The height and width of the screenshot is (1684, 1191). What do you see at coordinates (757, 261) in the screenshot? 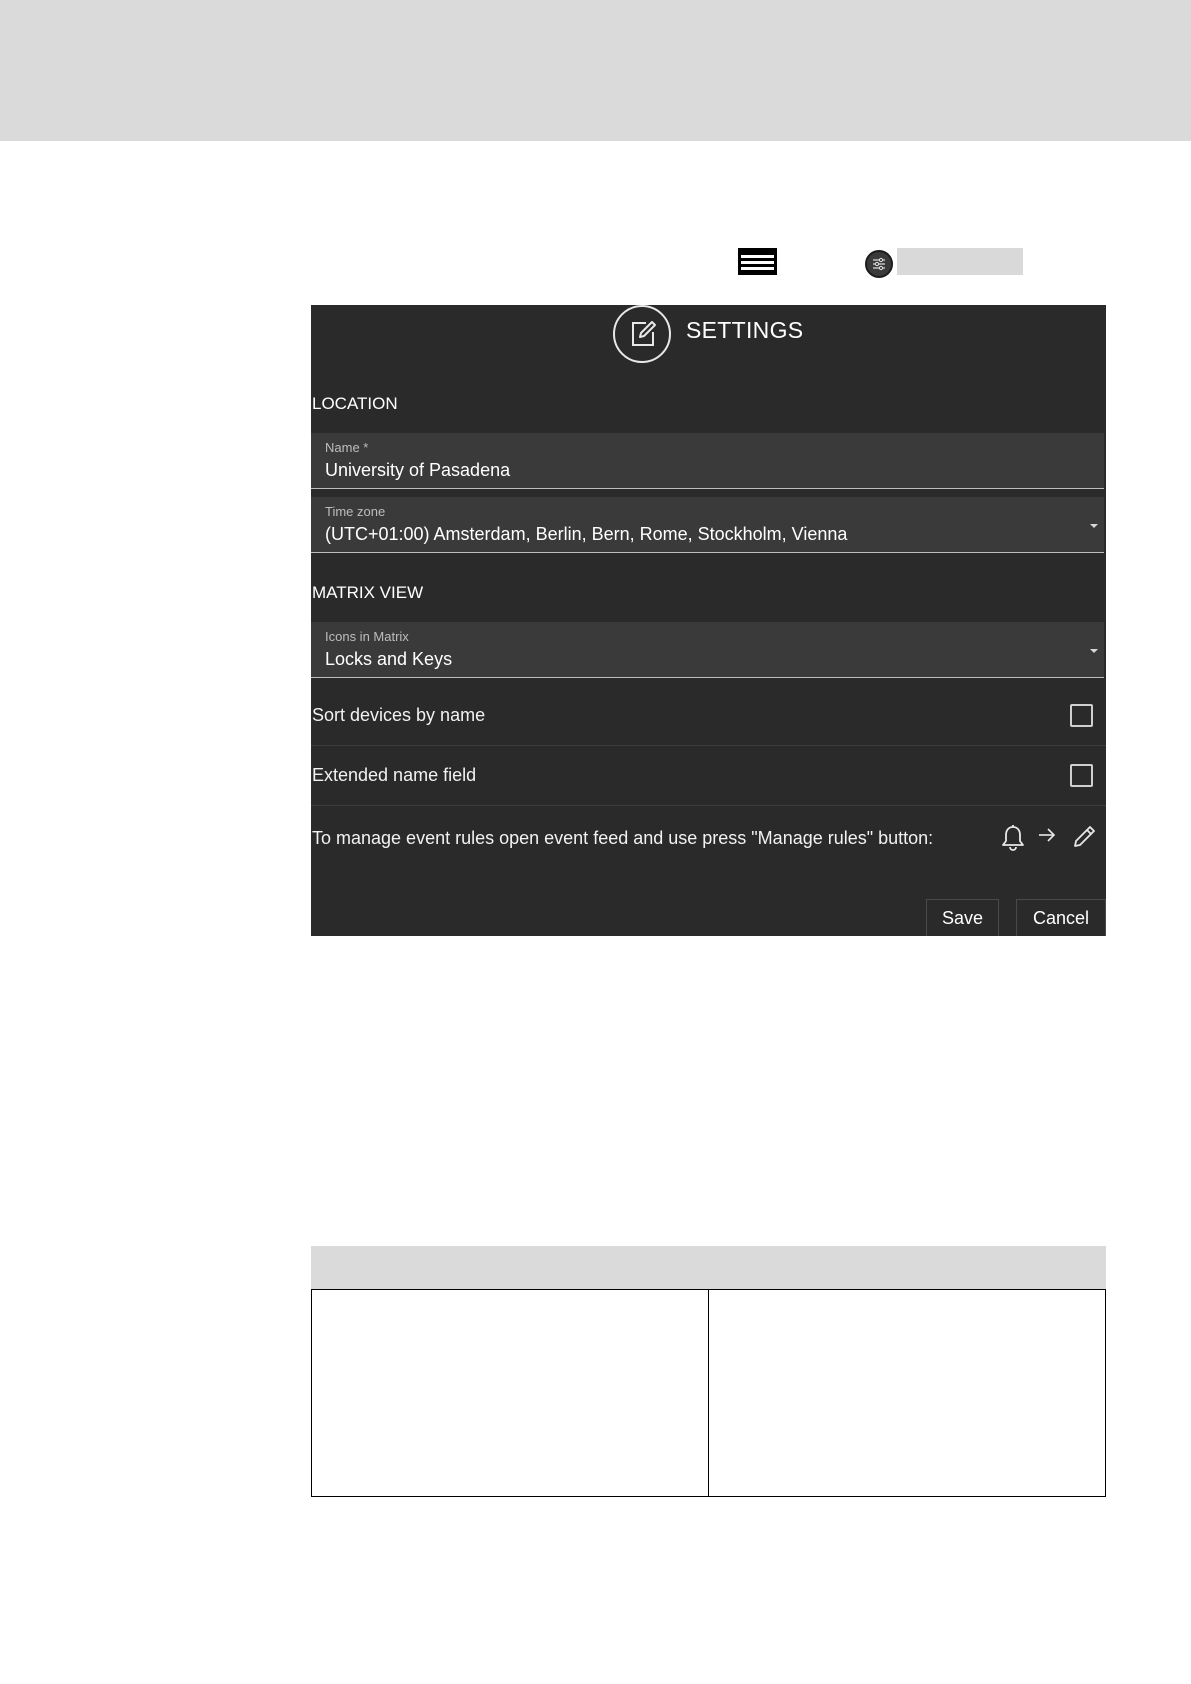
I see `hamburger-menu-icon` at bounding box center [757, 261].